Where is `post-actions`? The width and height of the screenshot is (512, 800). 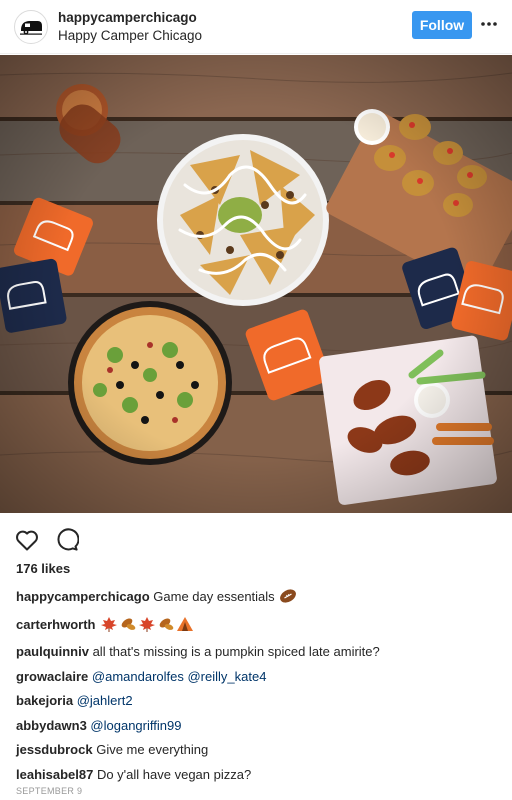 post-actions is located at coordinates (47, 540).